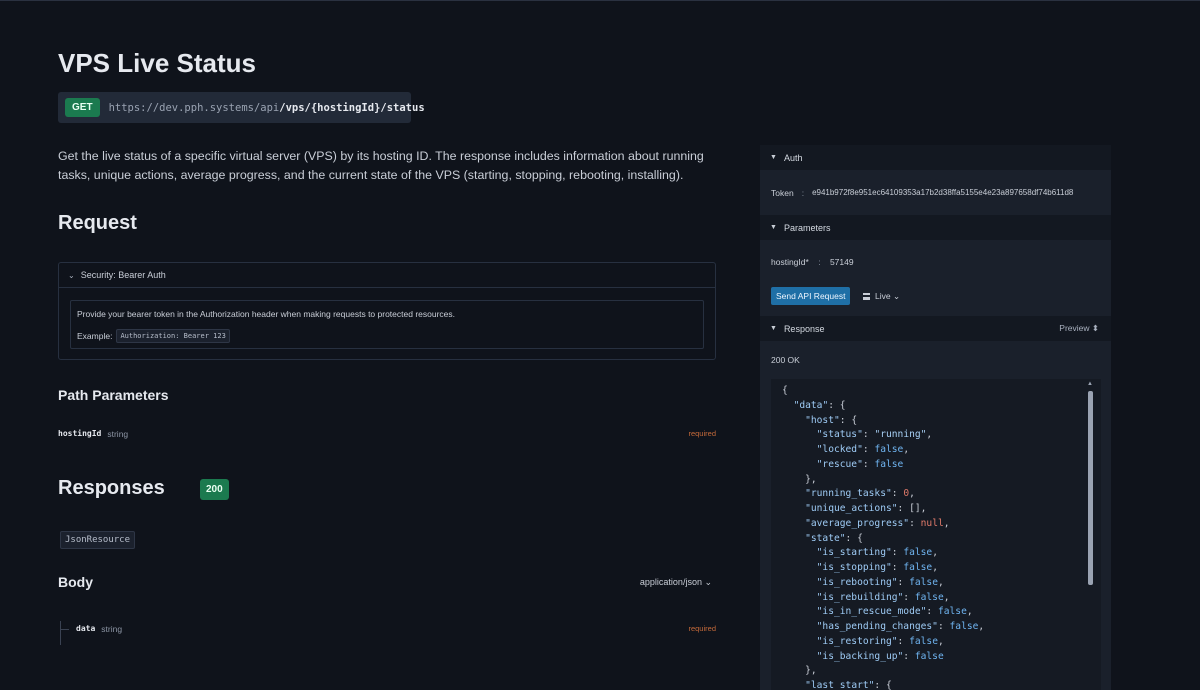 The height and width of the screenshot is (690, 1200). I want to click on json-line: "is_in_rescue_mode": false,, so click(941, 612).